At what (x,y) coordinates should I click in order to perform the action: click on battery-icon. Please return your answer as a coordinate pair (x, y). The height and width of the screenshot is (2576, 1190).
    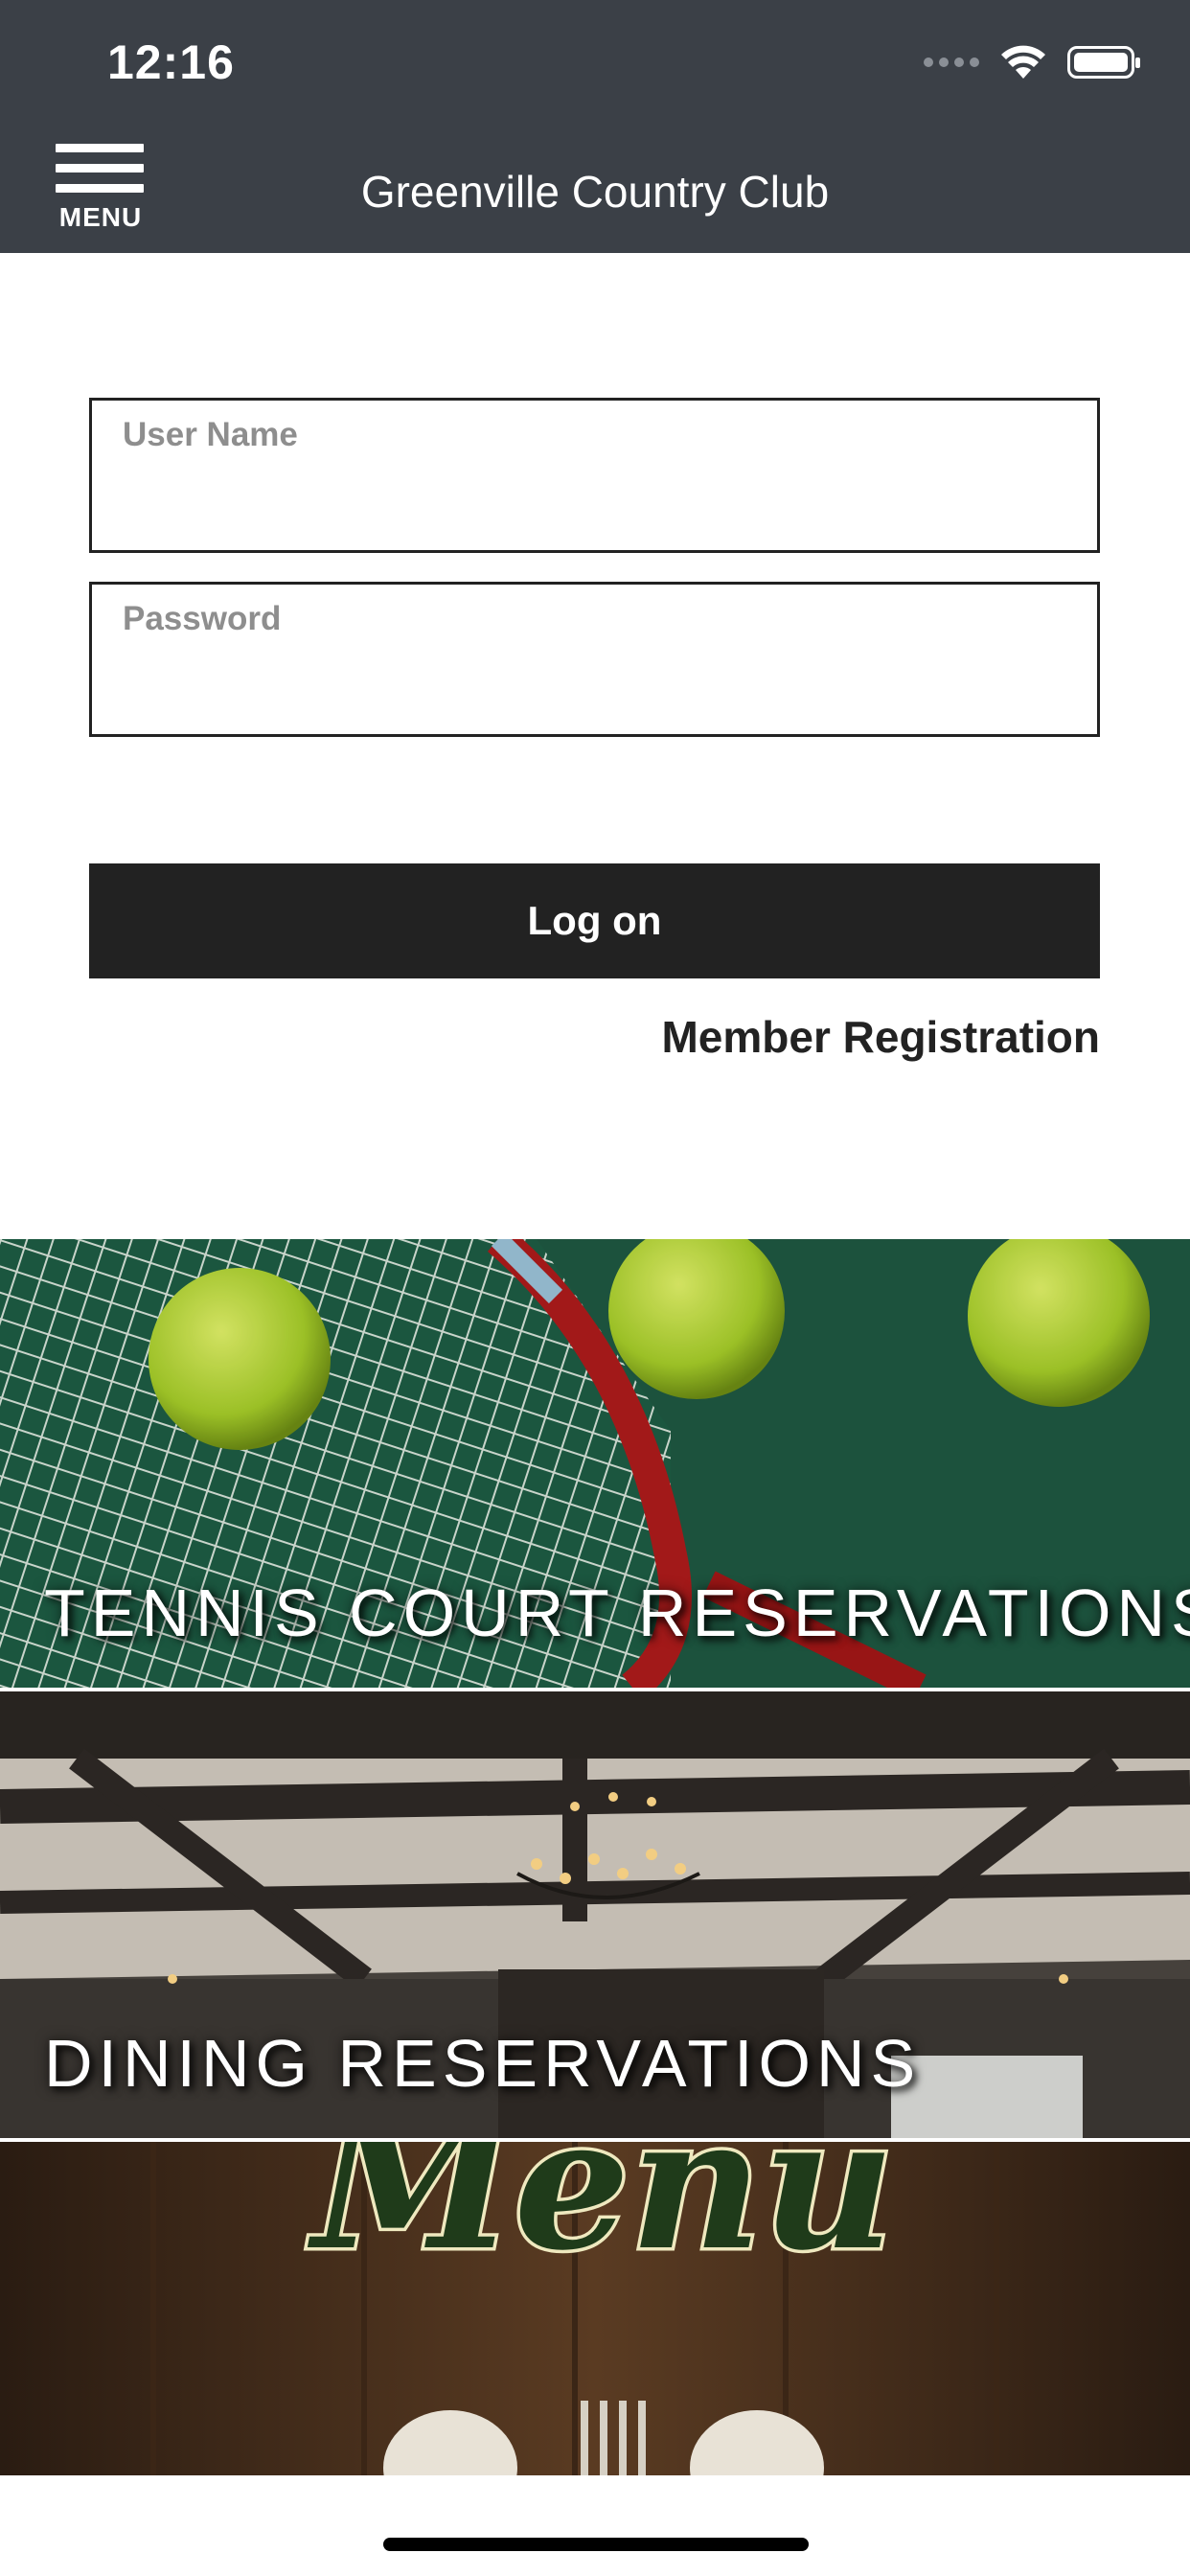
    Looking at the image, I should click on (1103, 63).